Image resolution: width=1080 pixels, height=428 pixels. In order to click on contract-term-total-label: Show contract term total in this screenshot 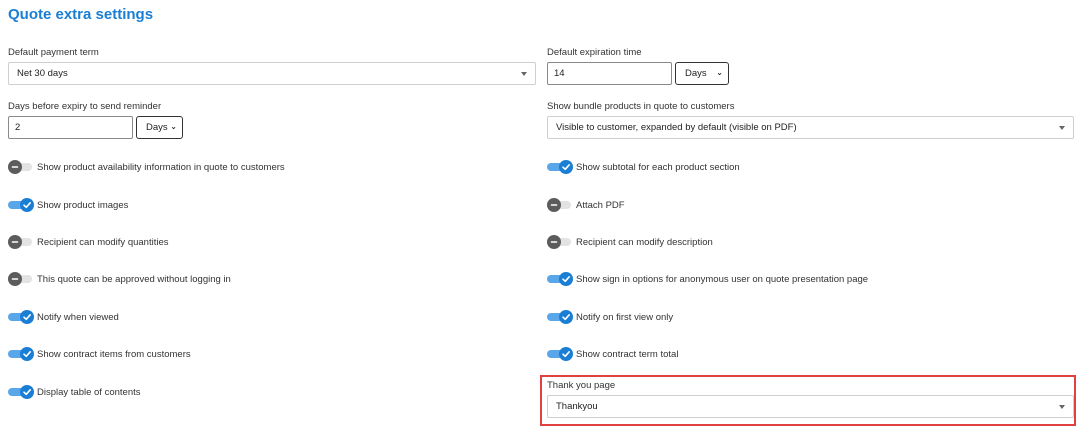, I will do `click(627, 354)`.